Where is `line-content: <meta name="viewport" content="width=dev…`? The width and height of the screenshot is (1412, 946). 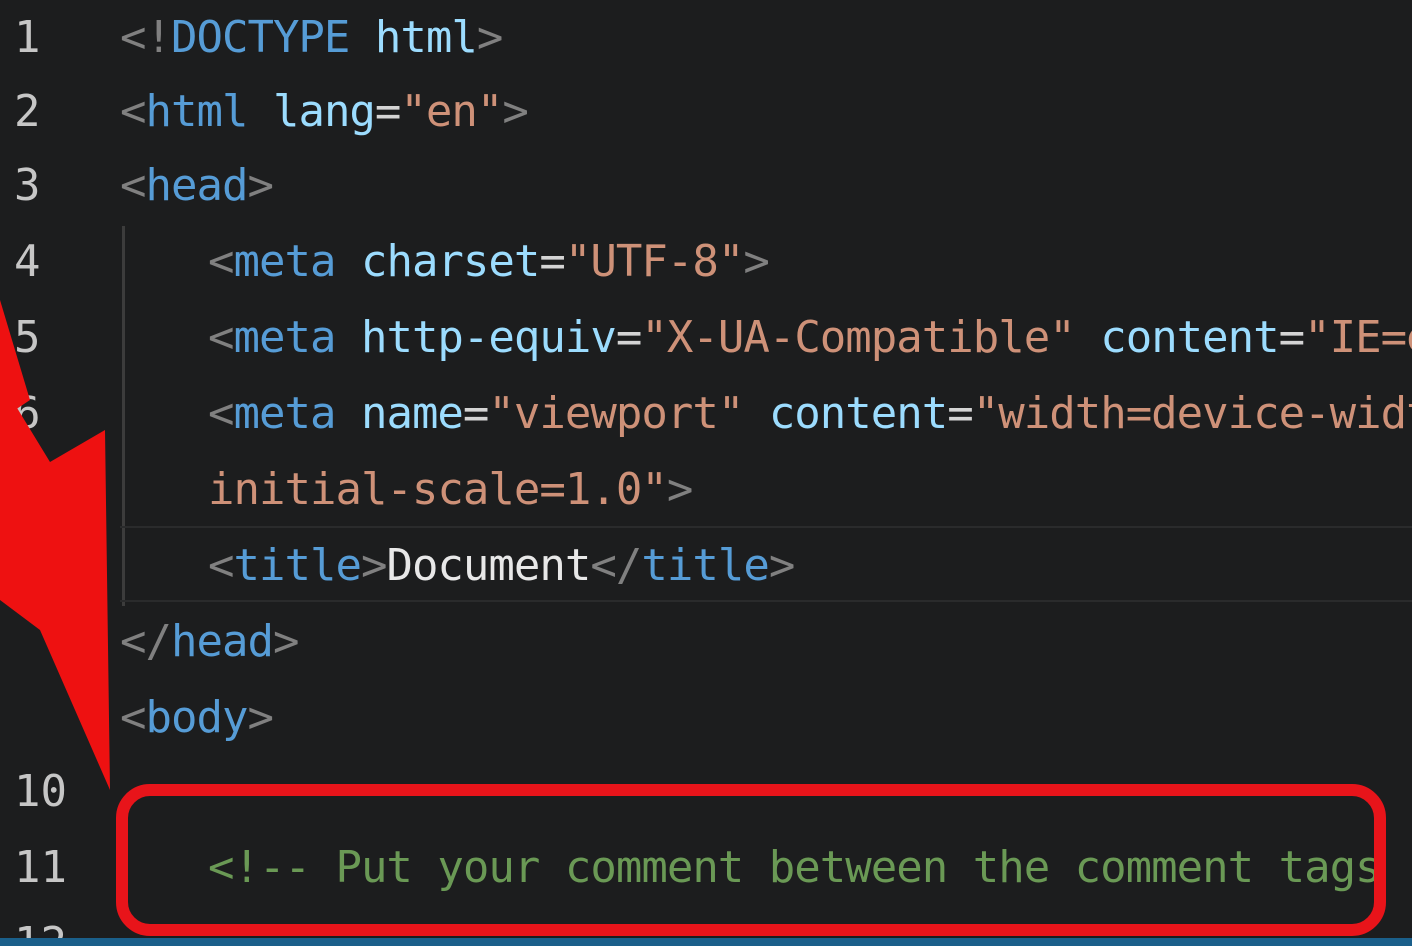 line-content: <meta name="viewport" content="width=dev… is located at coordinates (810, 414).